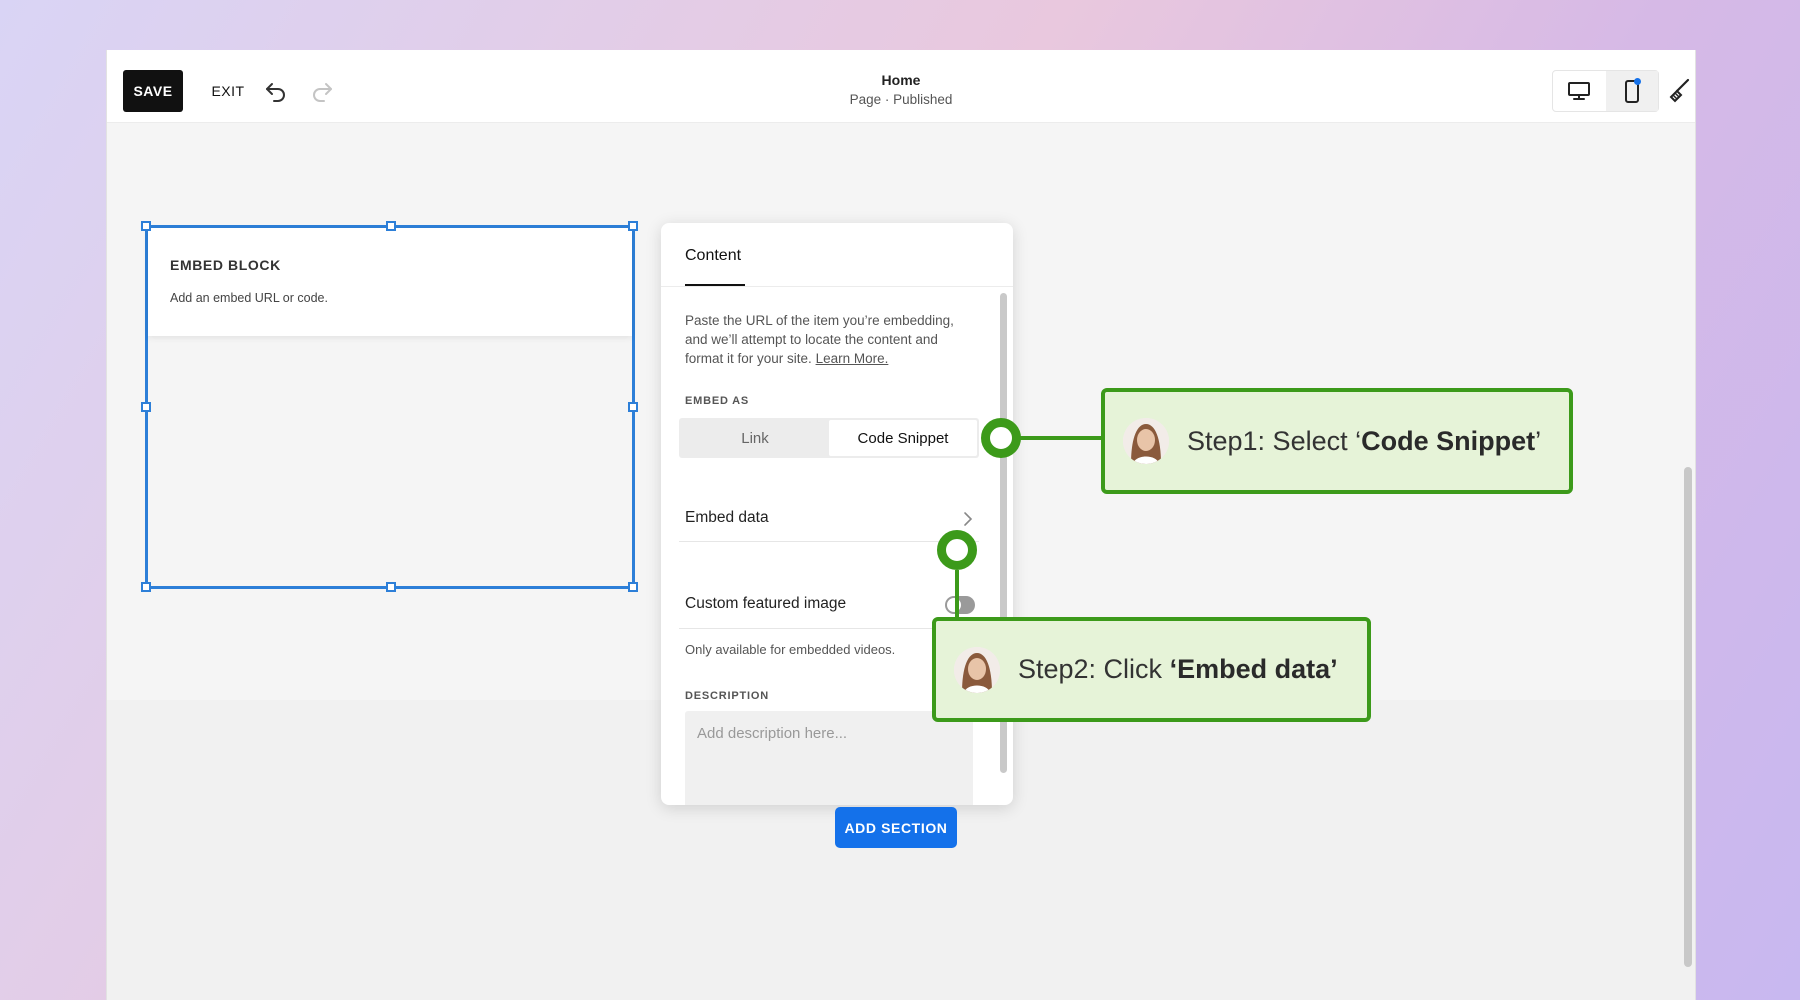 Image resolution: width=1800 pixels, height=1000 pixels. I want to click on embed-block: EMBED BLOCK Add an embed URL or code., so click(390, 282).